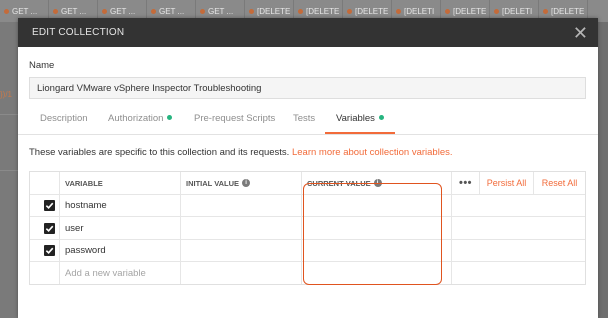  Describe the element at coordinates (580, 33) in the screenshot. I see `close-icon: ✕` at that location.